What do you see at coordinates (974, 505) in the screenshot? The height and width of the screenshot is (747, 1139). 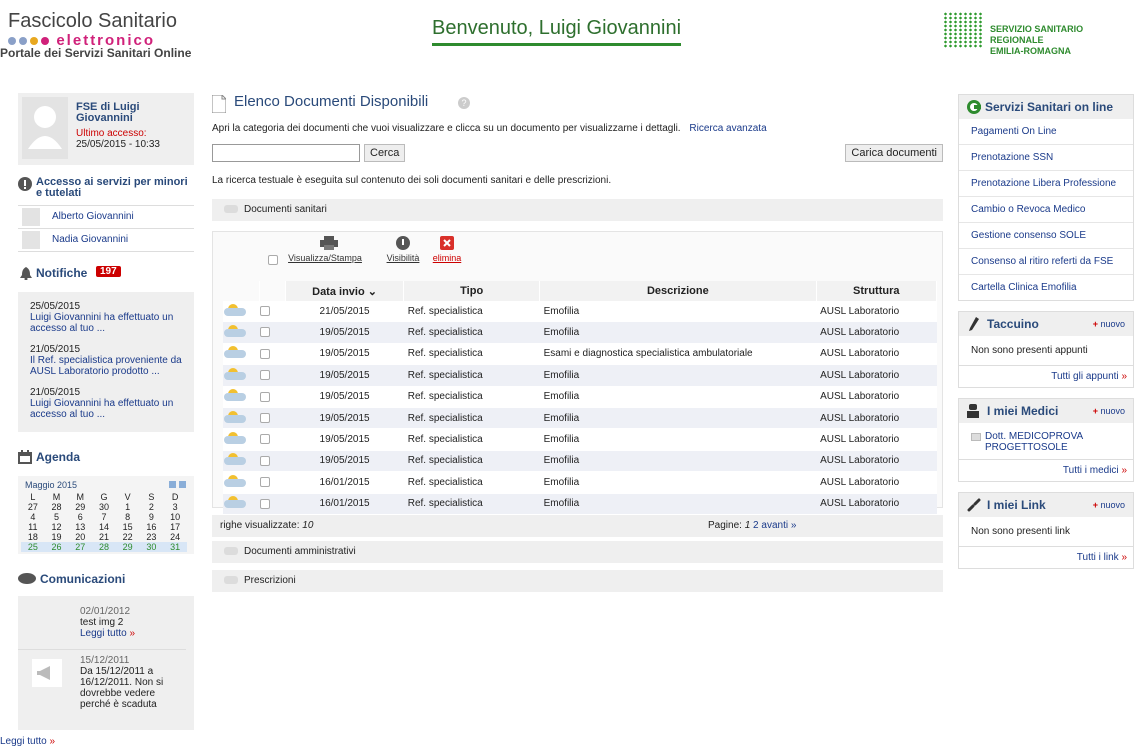 I see `link-icon` at bounding box center [974, 505].